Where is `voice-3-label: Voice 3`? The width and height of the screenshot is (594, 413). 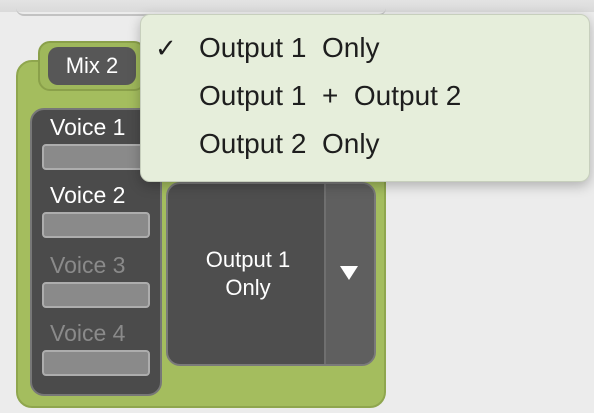
voice-3-label: Voice 3 is located at coordinates (88, 265).